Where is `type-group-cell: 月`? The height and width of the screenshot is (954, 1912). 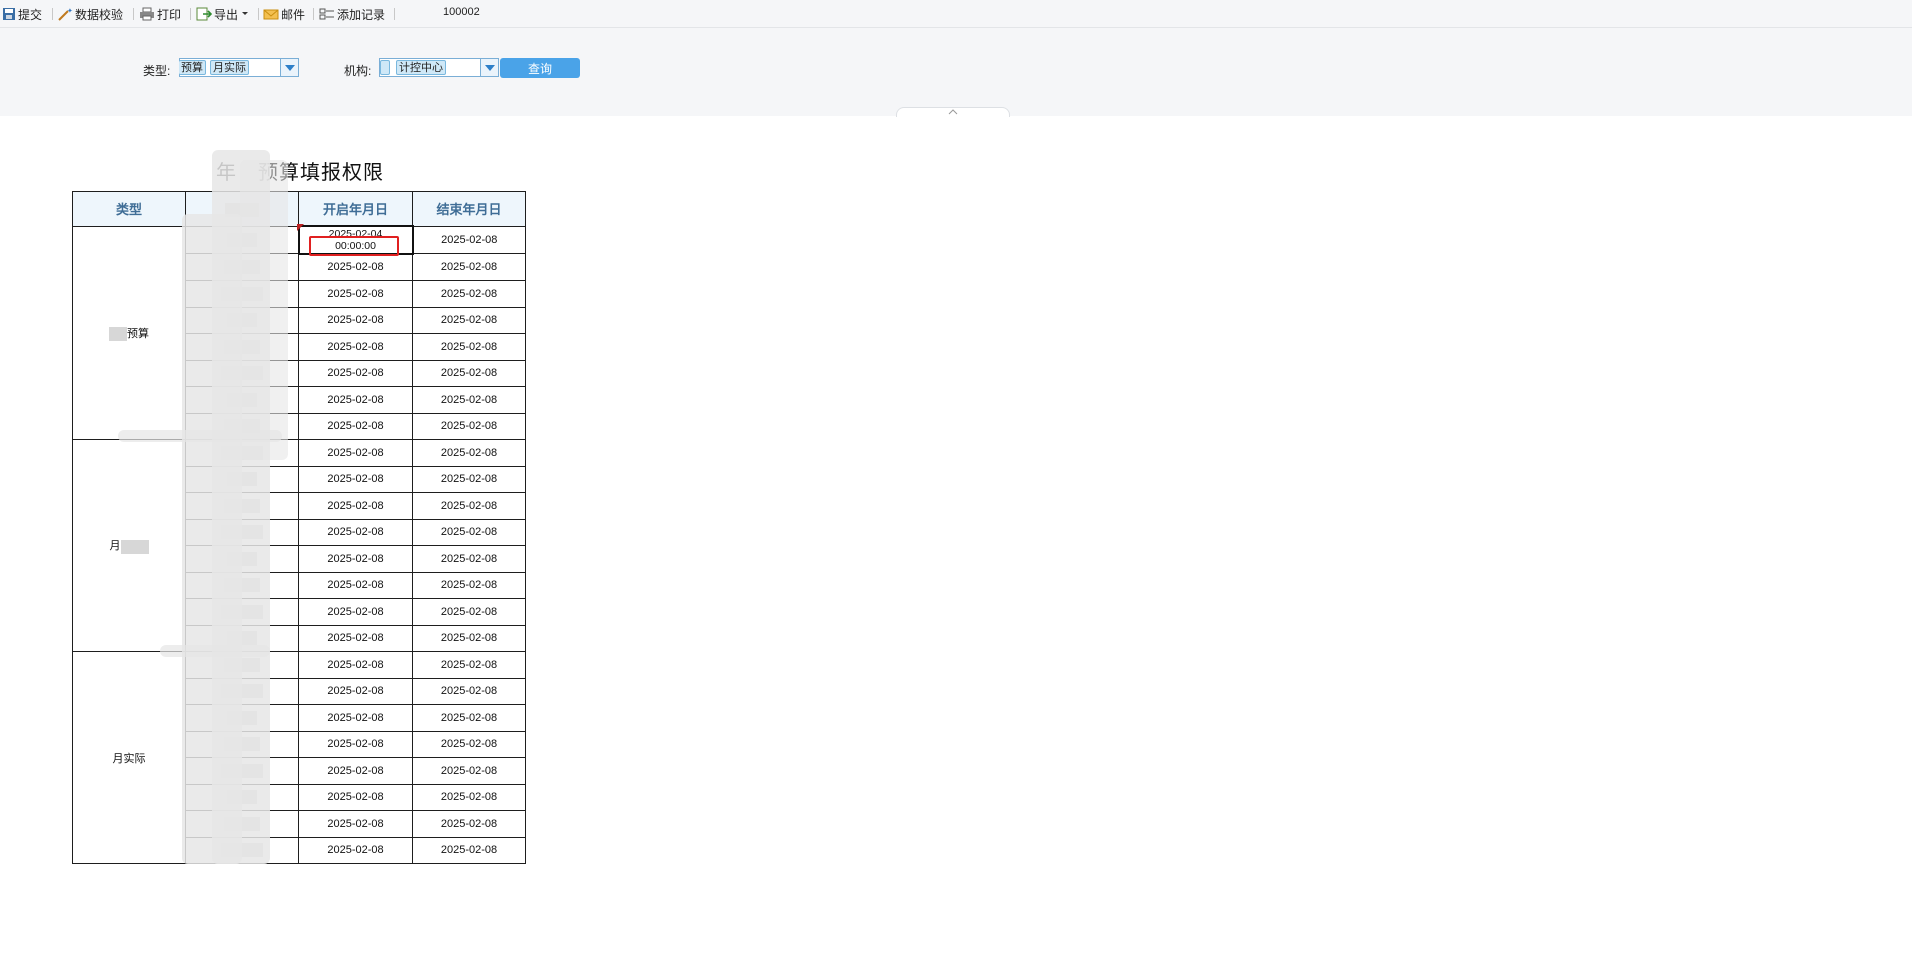
type-group-cell: 月 is located at coordinates (129, 545).